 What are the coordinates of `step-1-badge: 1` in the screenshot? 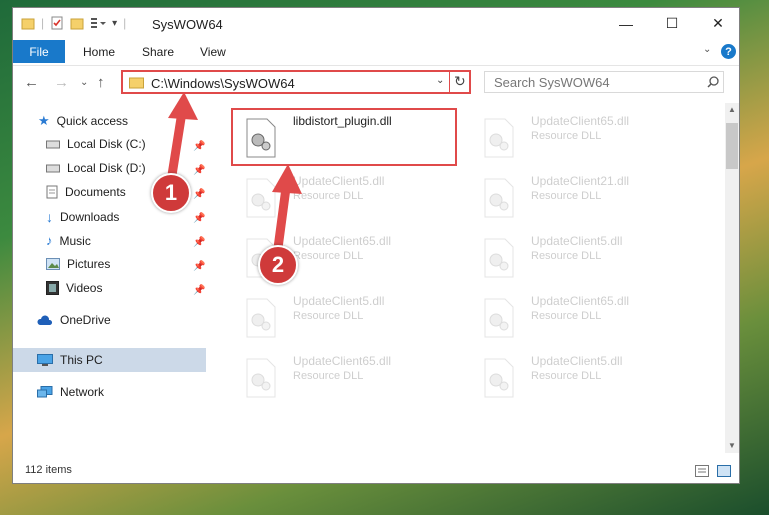 It's located at (171, 193).